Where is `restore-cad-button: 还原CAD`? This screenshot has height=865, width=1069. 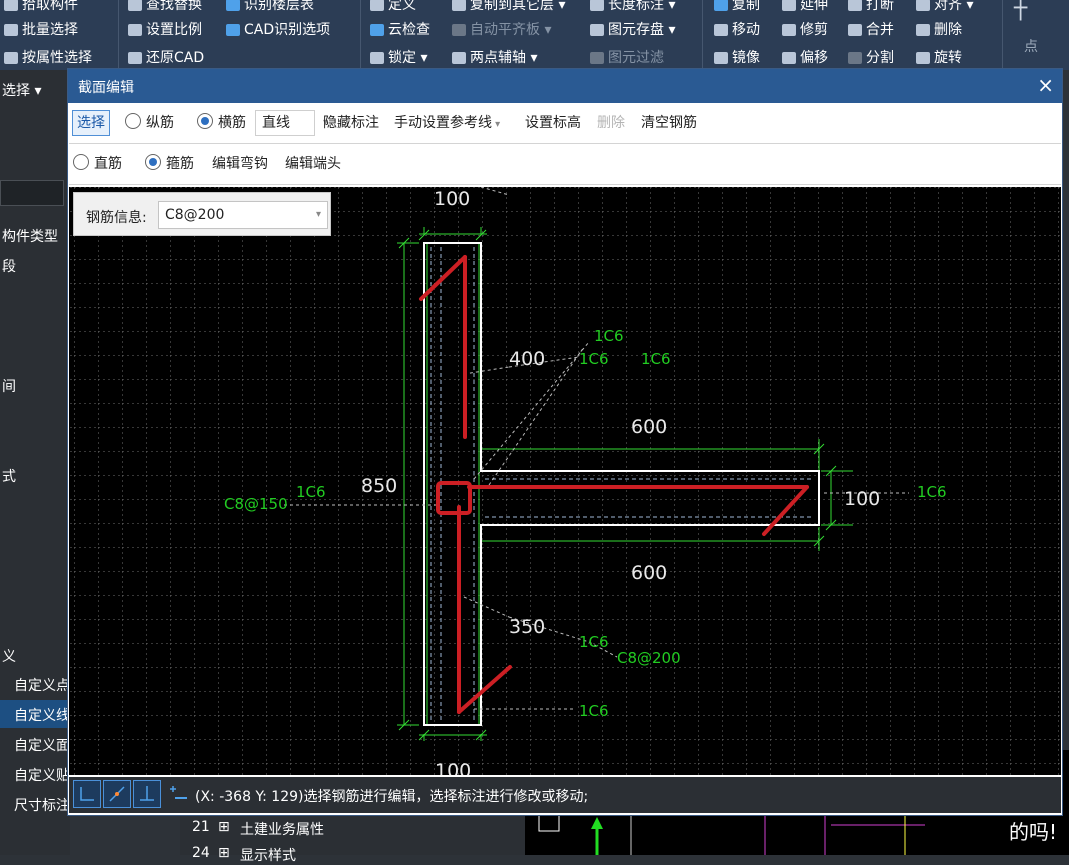 restore-cad-button: 还原CAD is located at coordinates (166, 58).